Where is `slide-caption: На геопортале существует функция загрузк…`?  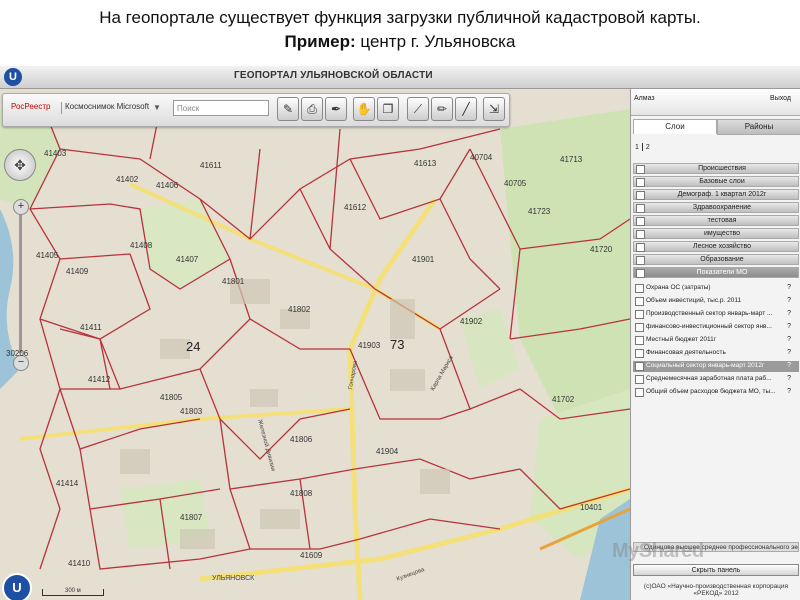 slide-caption: На геопортале существует функция загрузк… is located at coordinates (400, 33).